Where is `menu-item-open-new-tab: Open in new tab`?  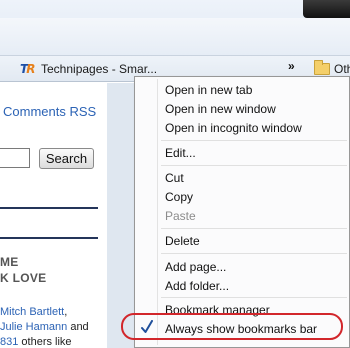
menu-item-open-new-tab: Open in new tab is located at coordinates (208, 90).